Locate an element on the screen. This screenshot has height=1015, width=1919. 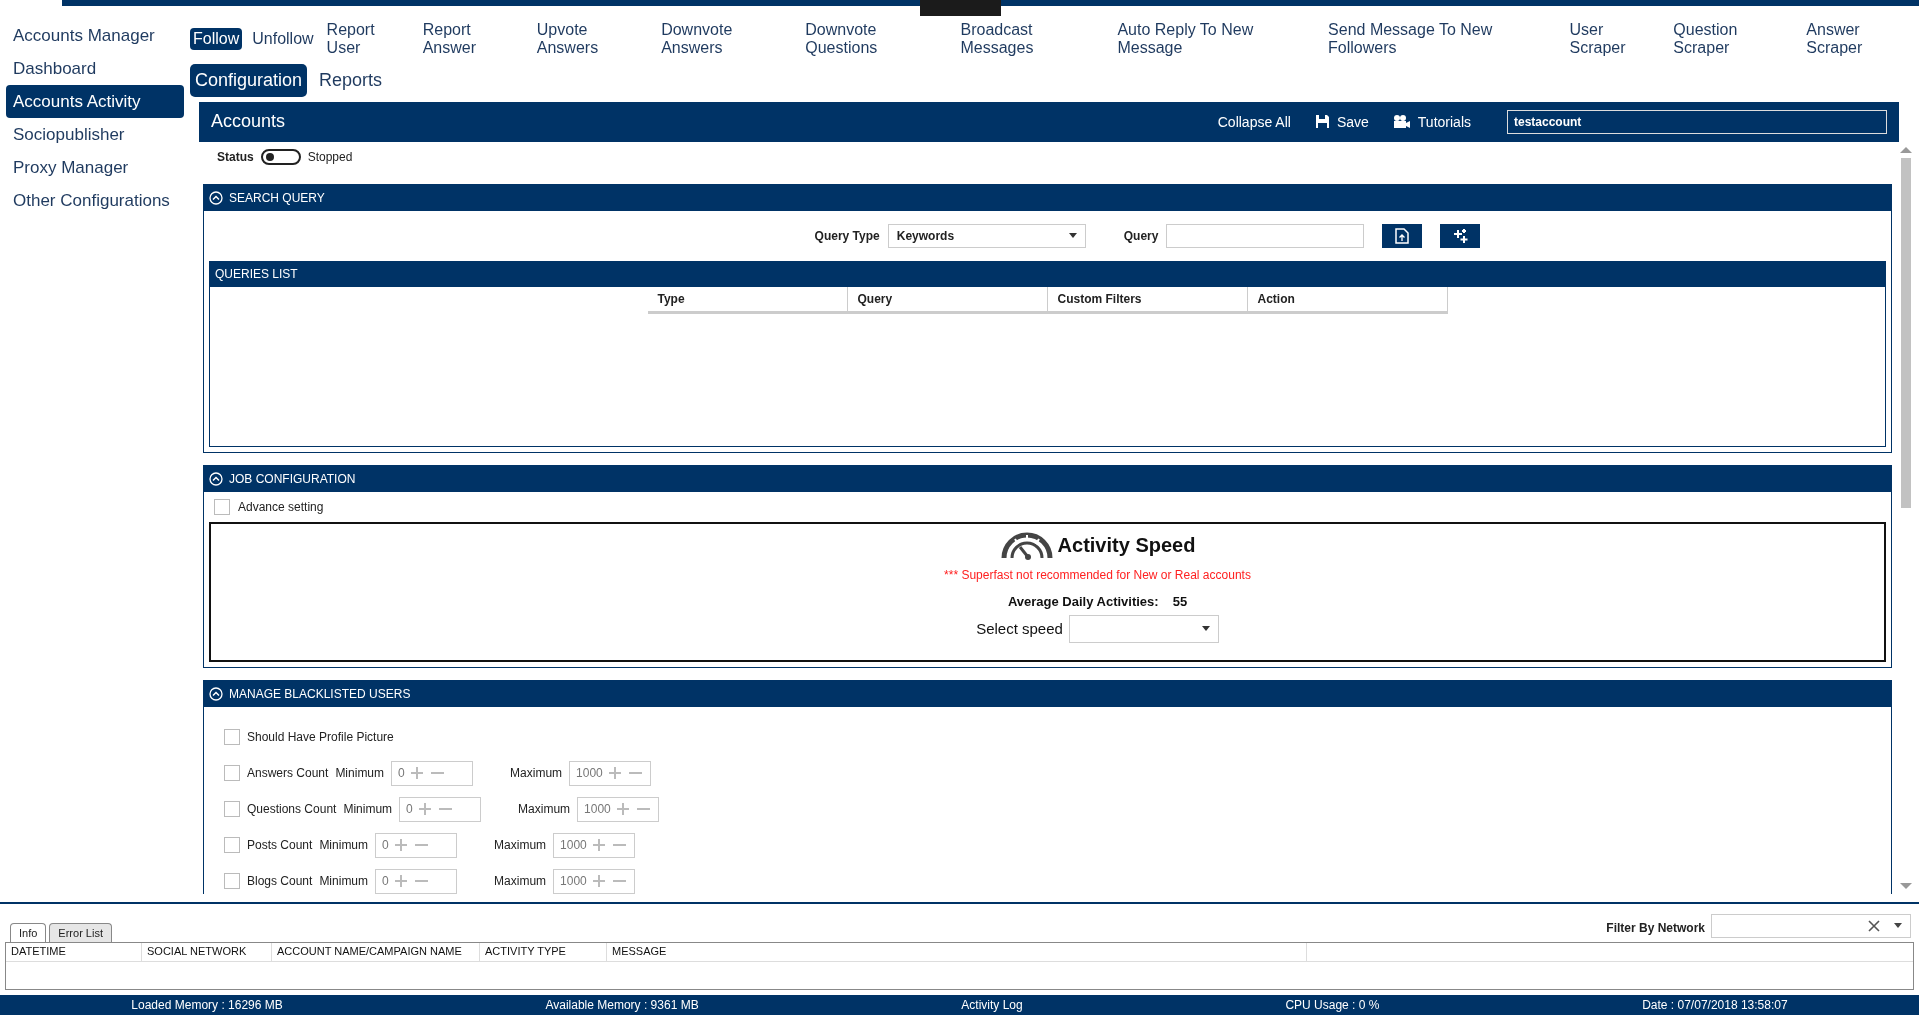
status-text: Available Memory : 9361 MB is located at coordinates (622, 1004).